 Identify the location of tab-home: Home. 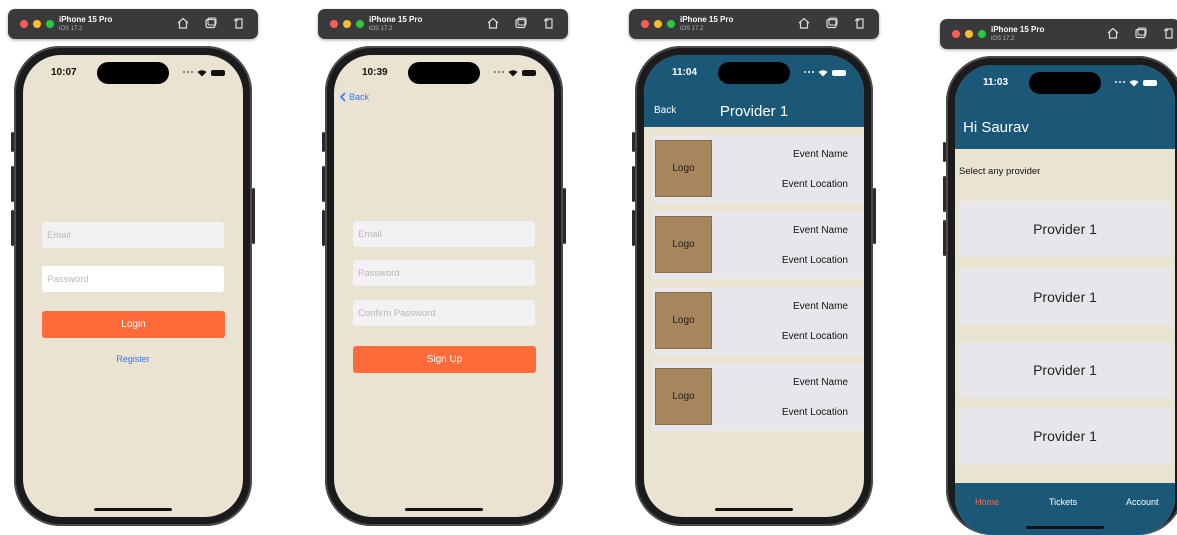
(987, 502).